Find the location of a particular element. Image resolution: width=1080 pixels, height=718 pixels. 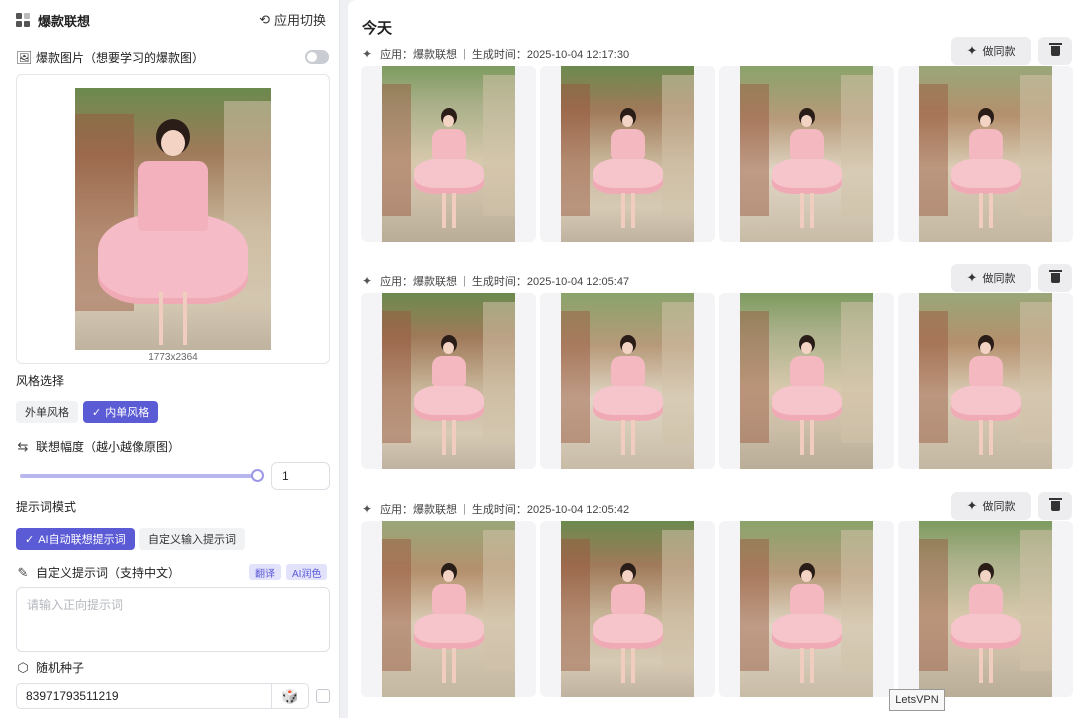

ai-polish-button: AI润色 is located at coordinates (307, 572).